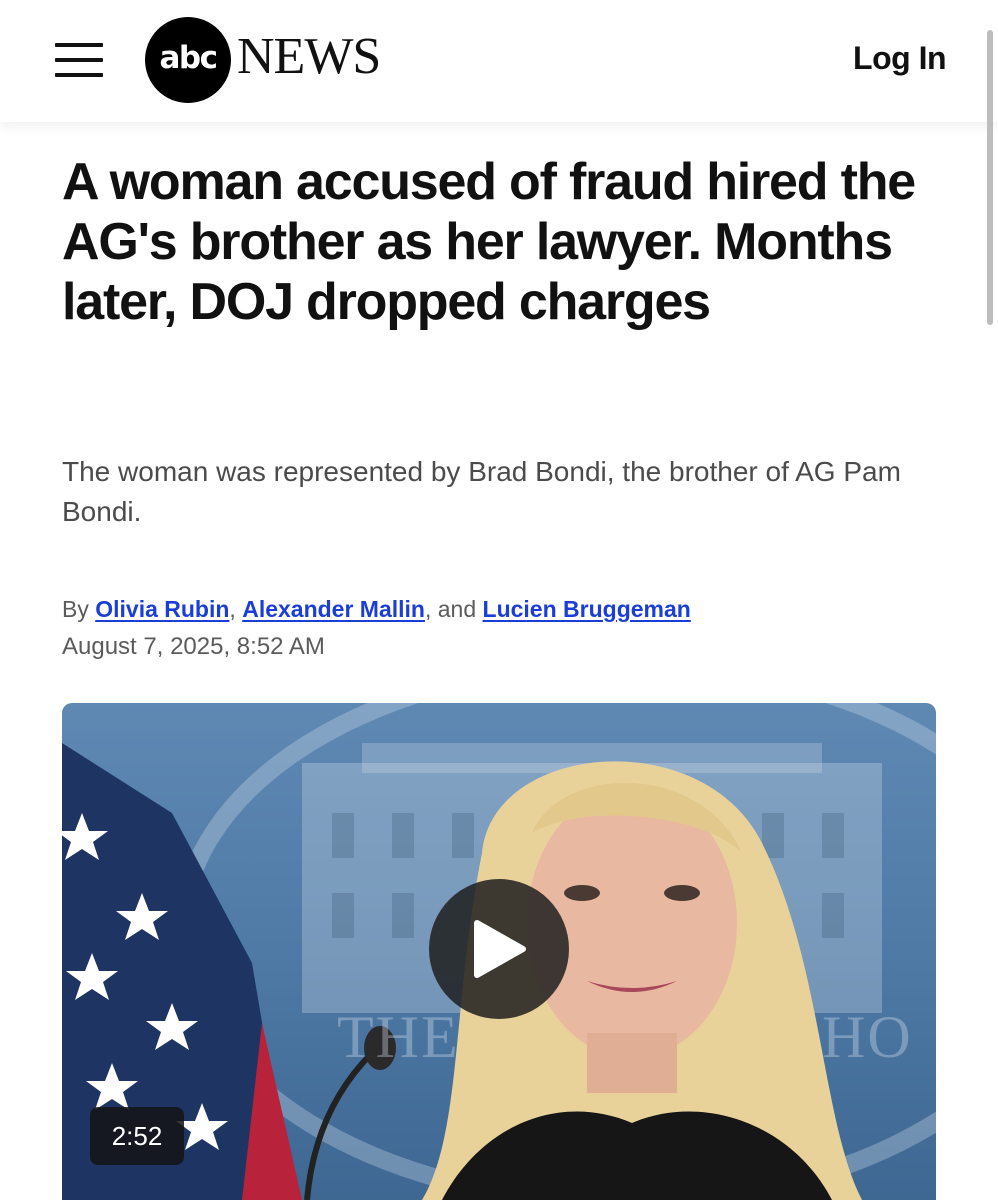 This screenshot has width=998, height=1200. What do you see at coordinates (450, 609) in the screenshot?
I see `byline-separator-and: , and` at bounding box center [450, 609].